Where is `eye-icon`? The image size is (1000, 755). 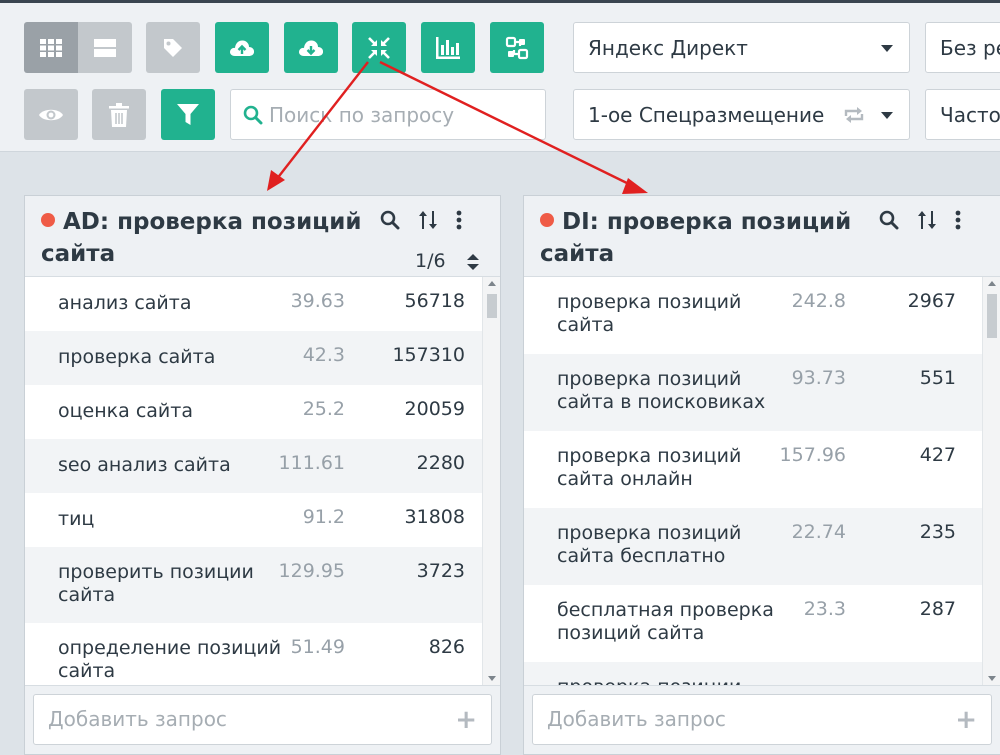 eye-icon is located at coordinates (51, 114).